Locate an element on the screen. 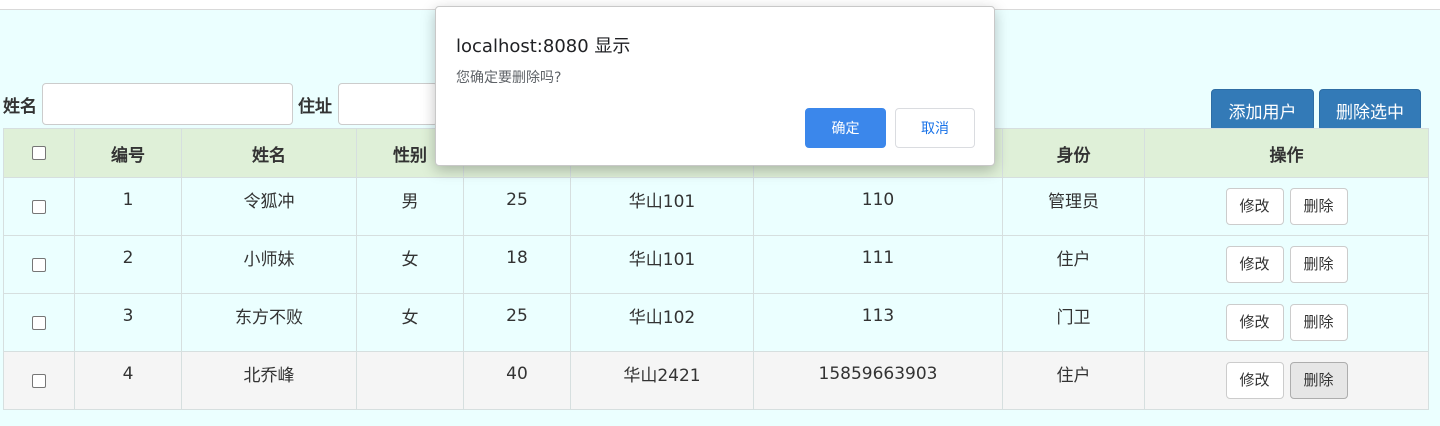  cell-role: 管理员 is located at coordinates (1073, 202).